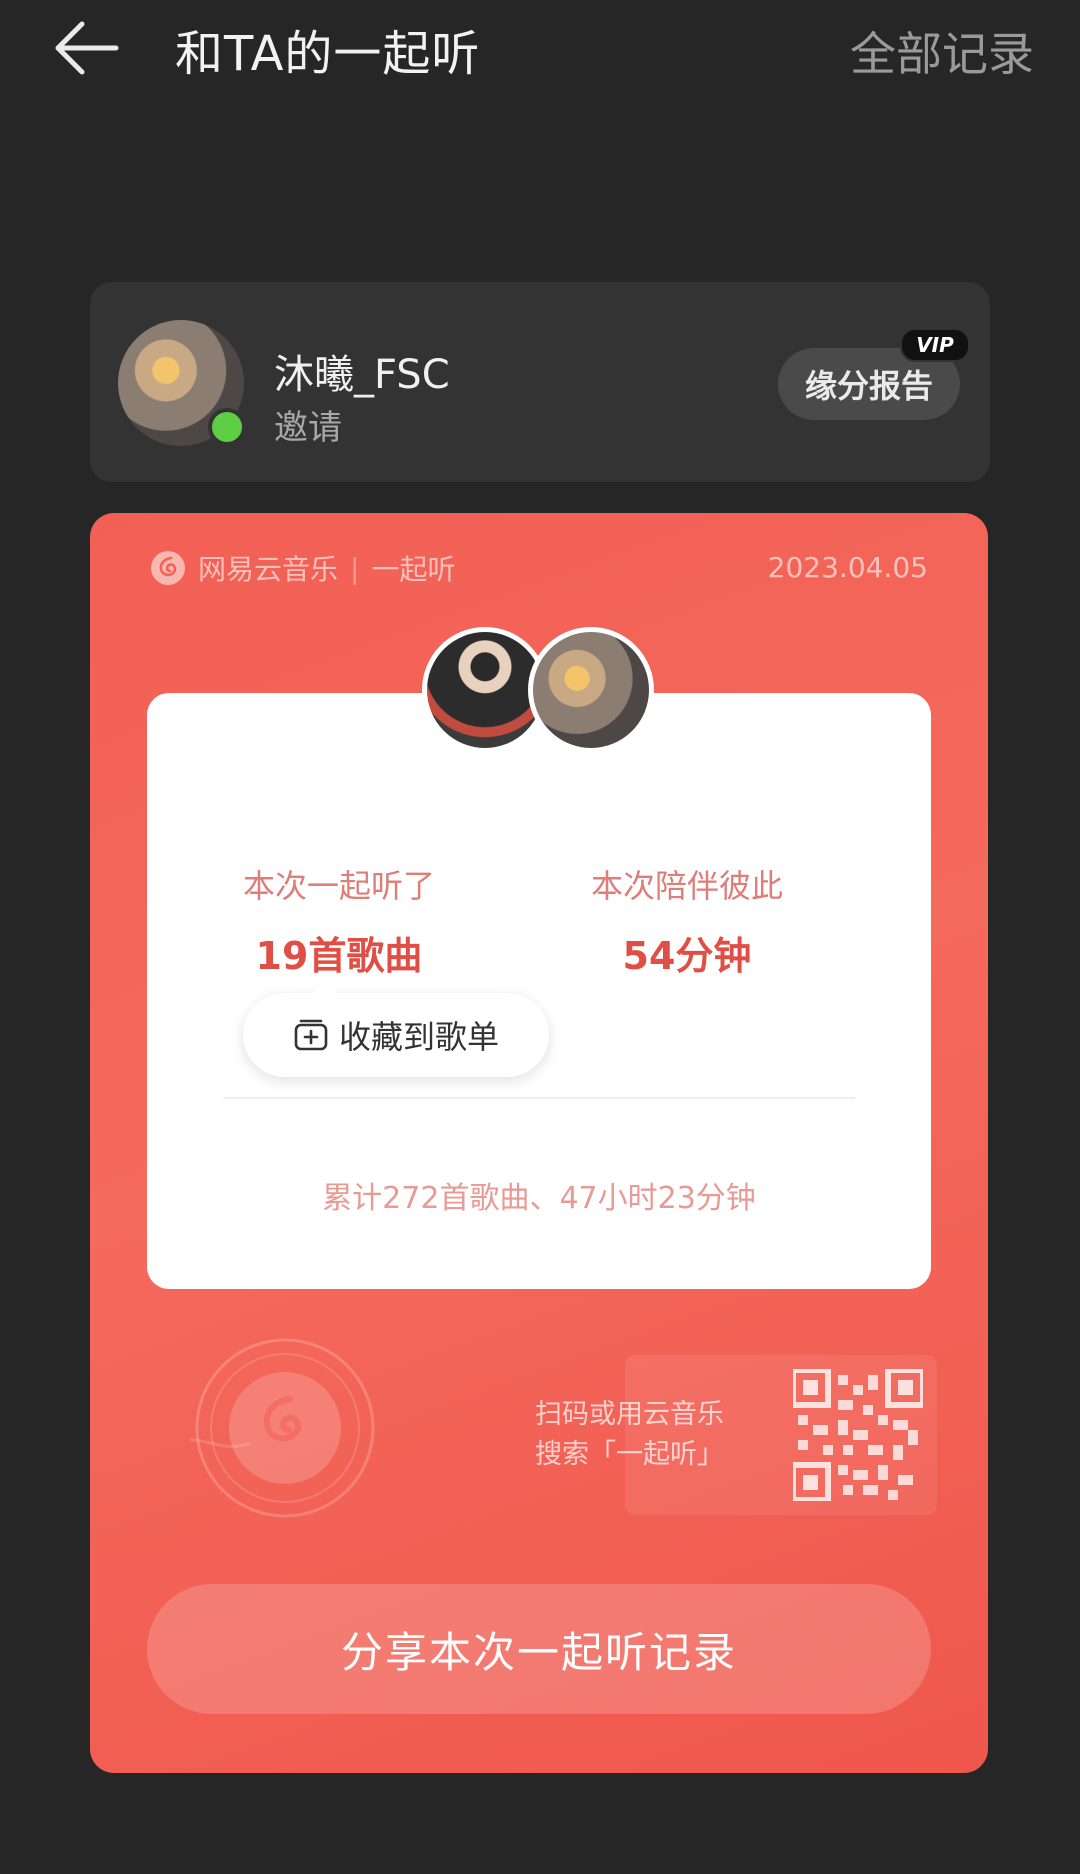 Image resolution: width=1080 pixels, height=1874 pixels. Describe the element at coordinates (168, 568) in the screenshot. I see `netease-logo-icon` at that location.